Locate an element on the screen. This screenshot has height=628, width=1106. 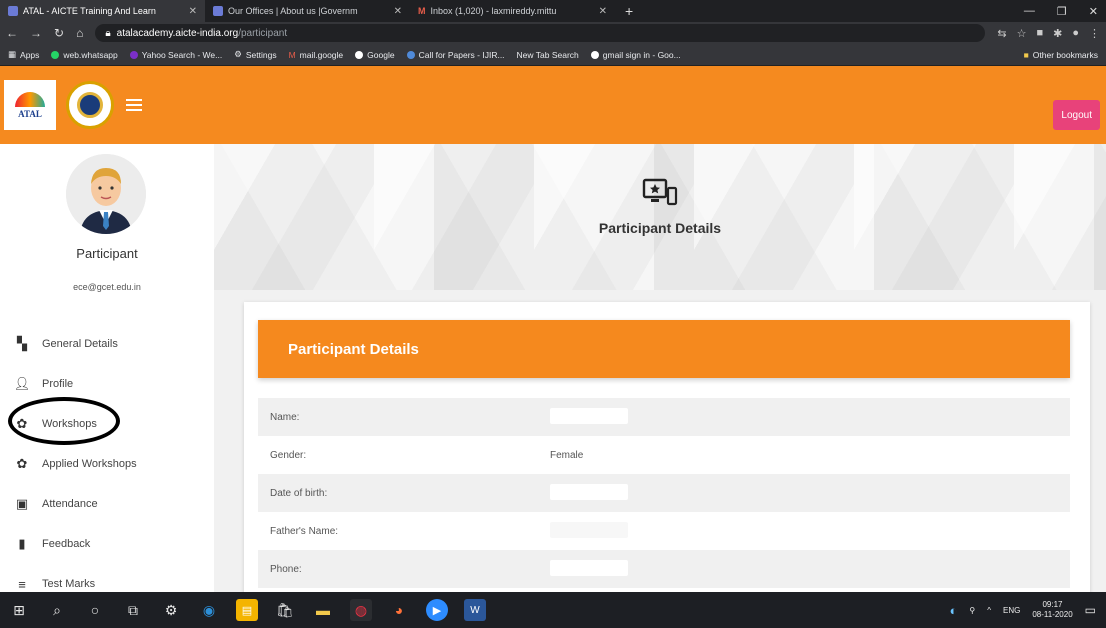
store-icon: 🛍︎ is located at coordinates (285, 610).